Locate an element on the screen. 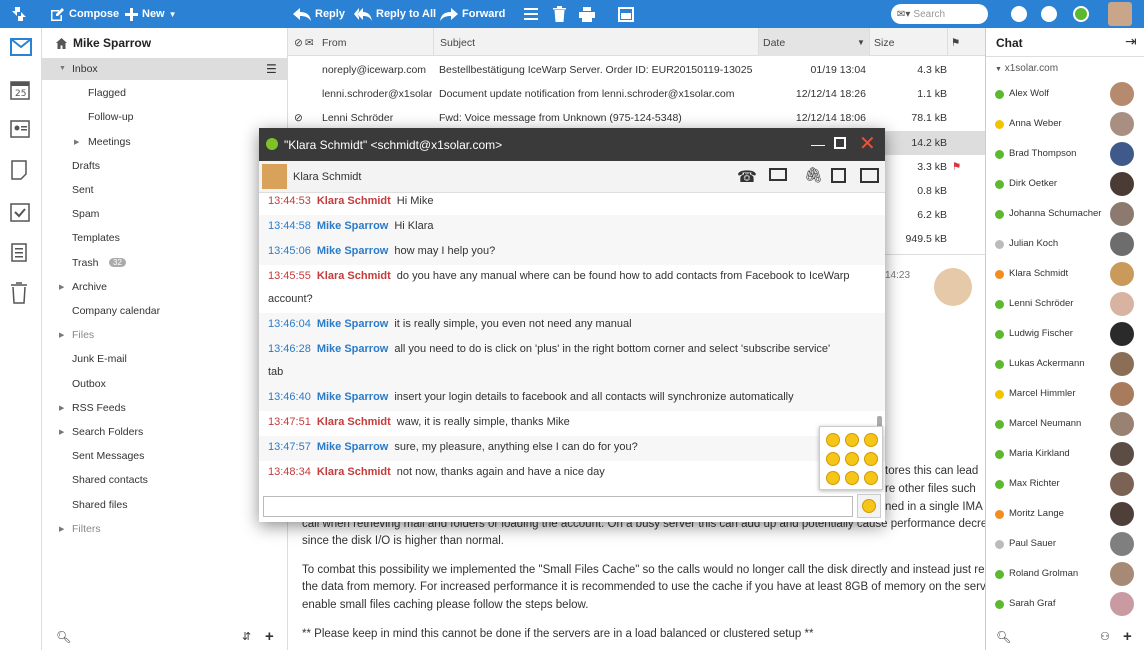 The width and height of the screenshot is (1144, 650). chat-add-icon: + is located at coordinates (1127, 636).